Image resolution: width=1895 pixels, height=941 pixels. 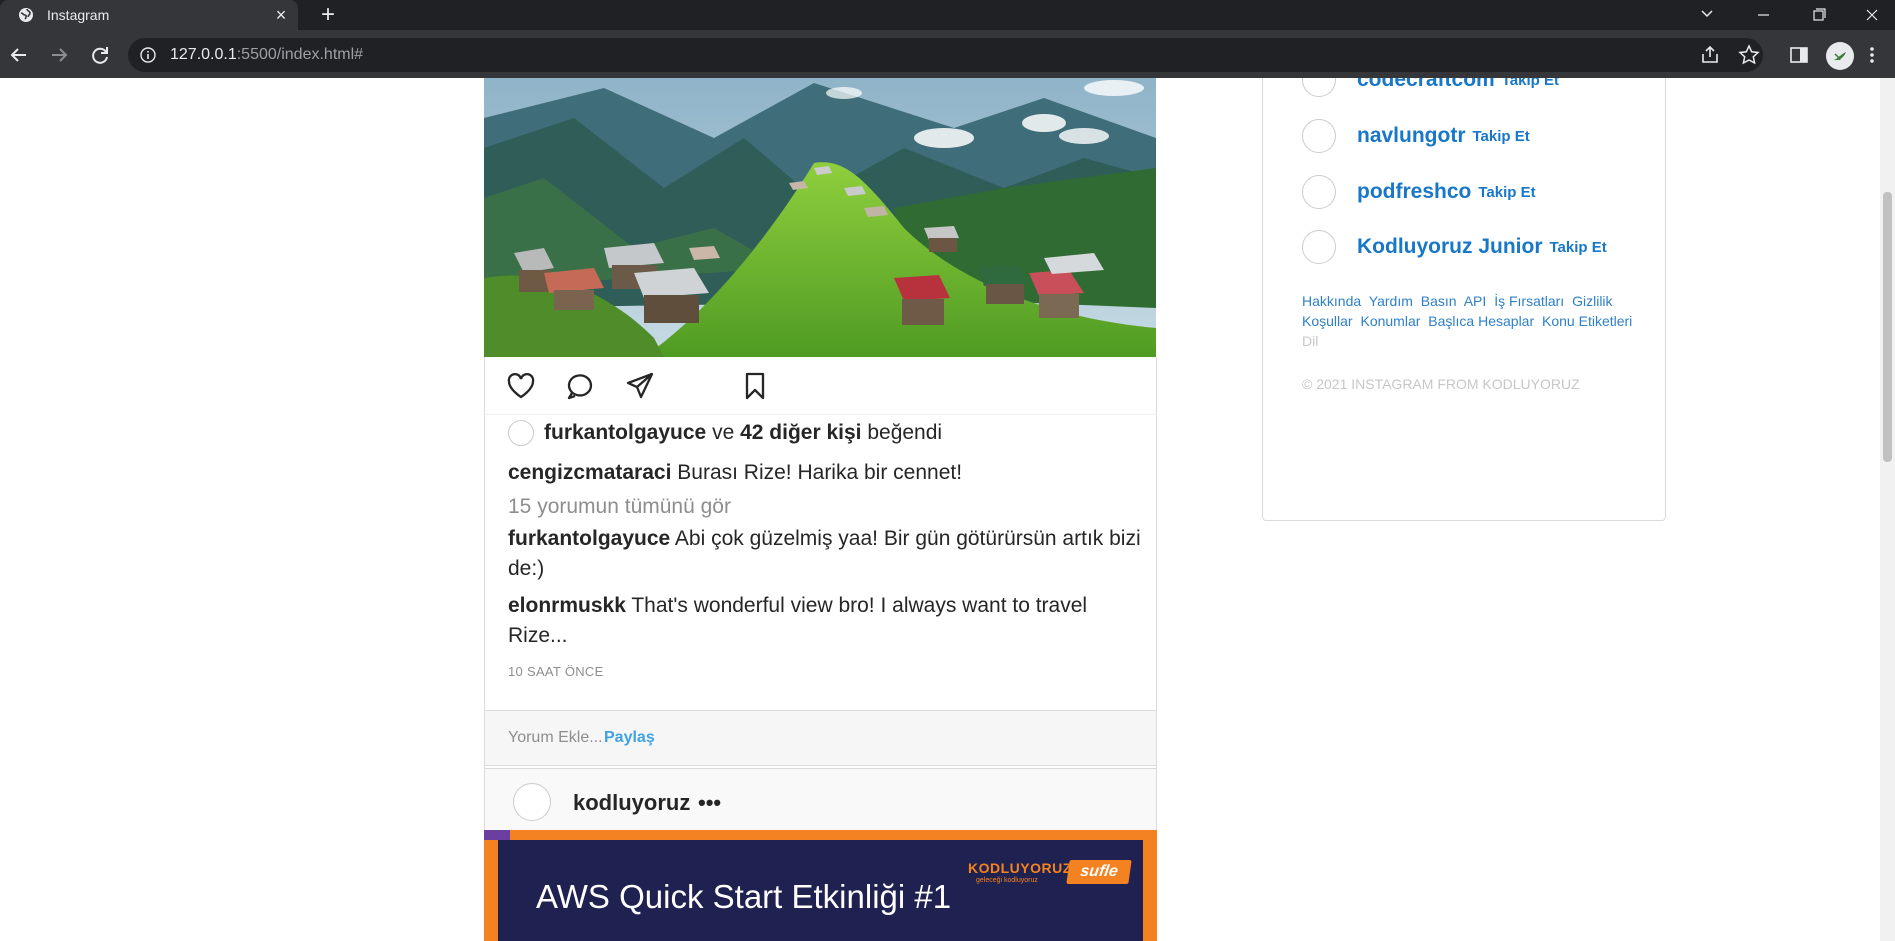 What do you see at coordinates (1099, 872) in the screenshot?
I see `sufle-logo: sufle` at bounding box center [1099, 872].